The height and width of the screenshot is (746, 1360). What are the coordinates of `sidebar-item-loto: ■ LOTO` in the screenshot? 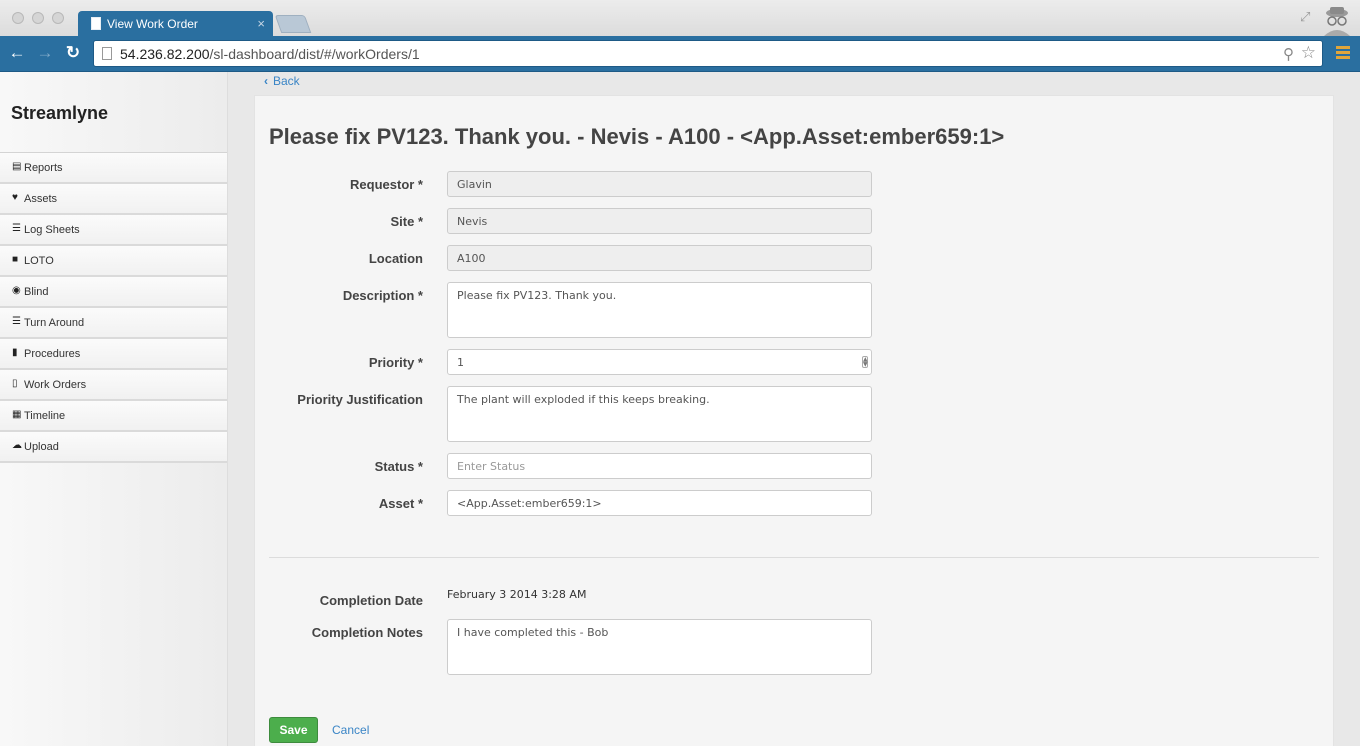 It's located at (113, 261).